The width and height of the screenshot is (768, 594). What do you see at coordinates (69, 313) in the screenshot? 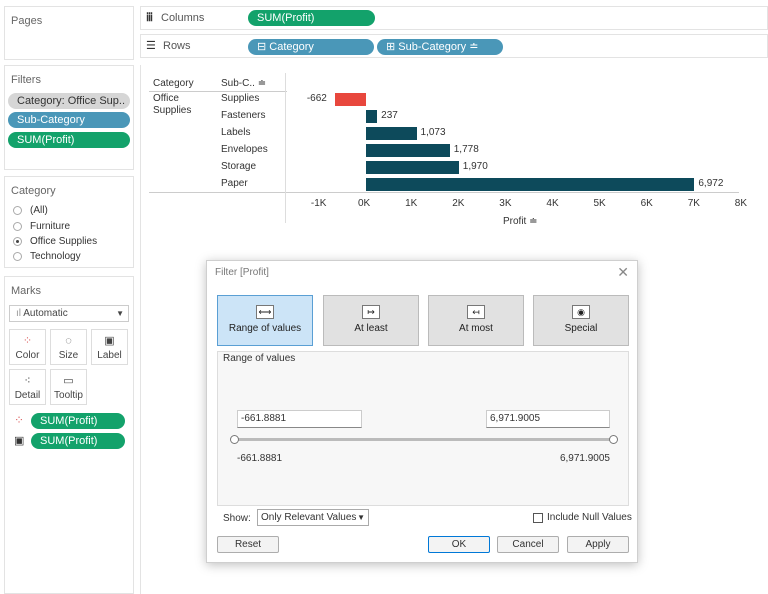
I see `mark-type-dropdown: ıl Automatic ▼` at bounding box center [69, 313].